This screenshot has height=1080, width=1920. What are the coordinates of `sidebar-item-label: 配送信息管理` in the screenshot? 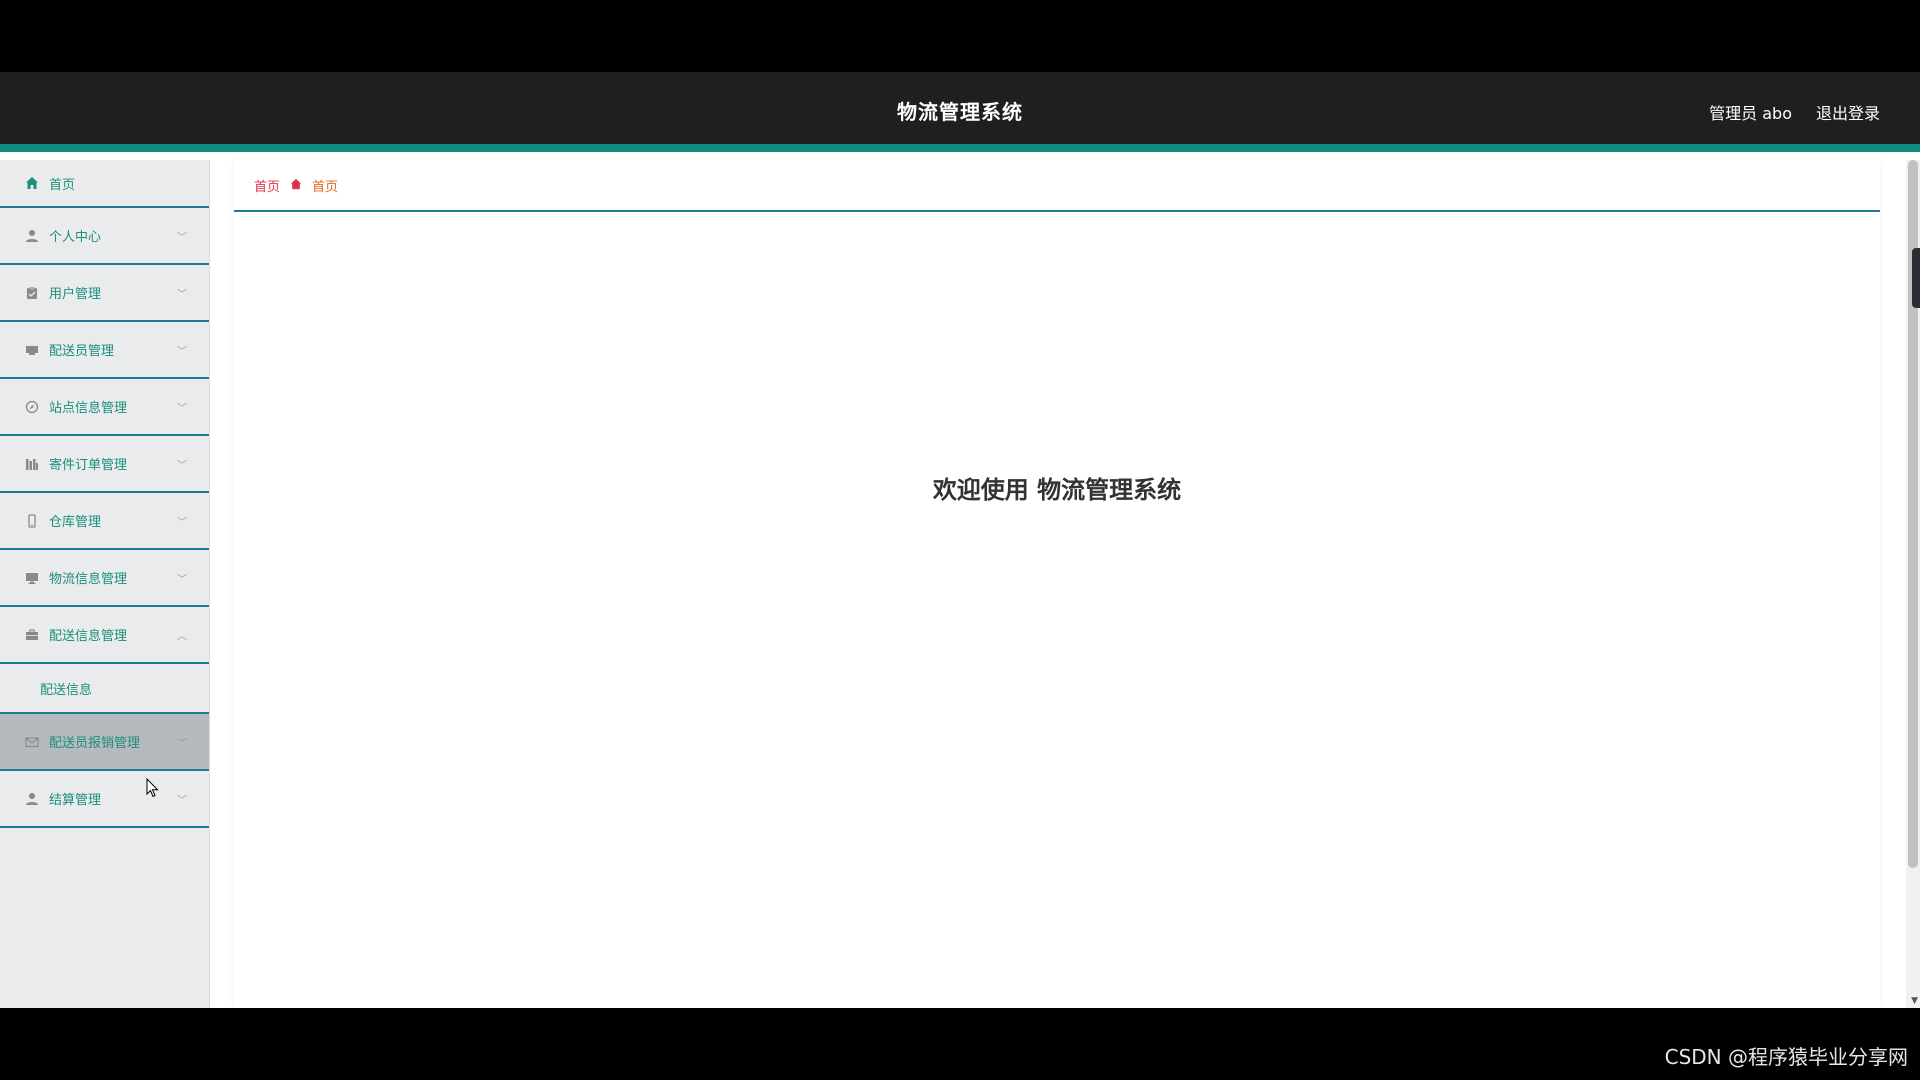 It's located at (88, 636).